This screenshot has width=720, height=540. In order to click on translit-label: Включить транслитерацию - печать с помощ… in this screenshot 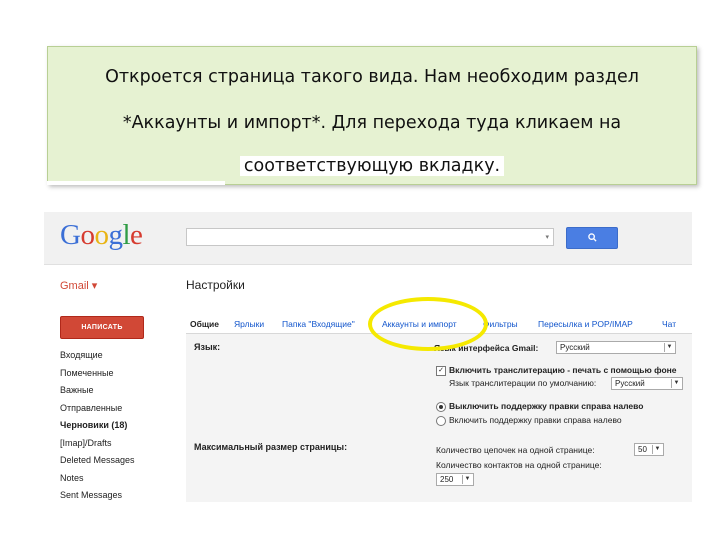, I will do `click(563, 370)`.